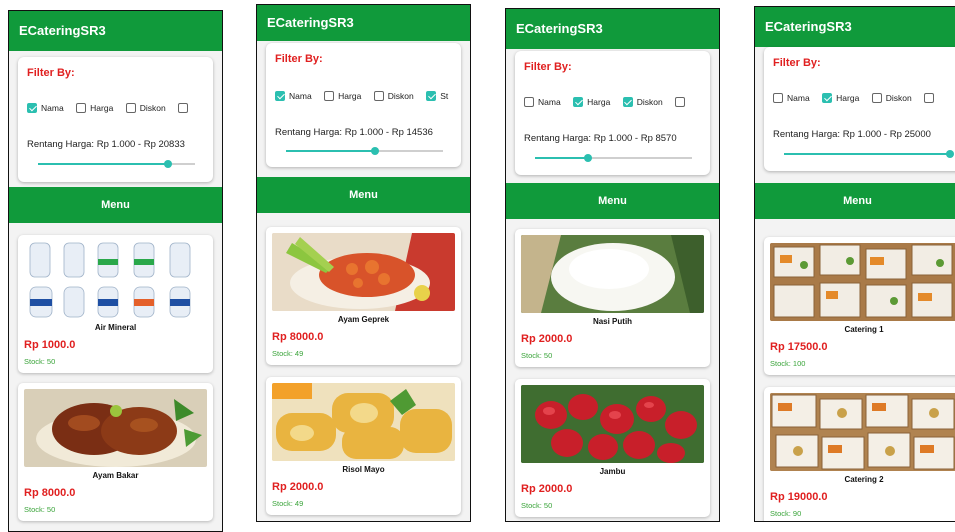 The height and width of the screenshot is (532, 955). I want to click on grilled-chicken-image, so click(115, 428).